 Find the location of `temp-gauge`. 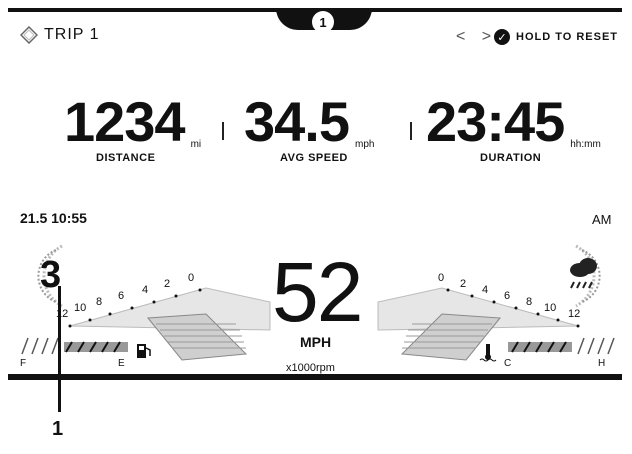

temp-gauge is located at coordinates (561, 346).